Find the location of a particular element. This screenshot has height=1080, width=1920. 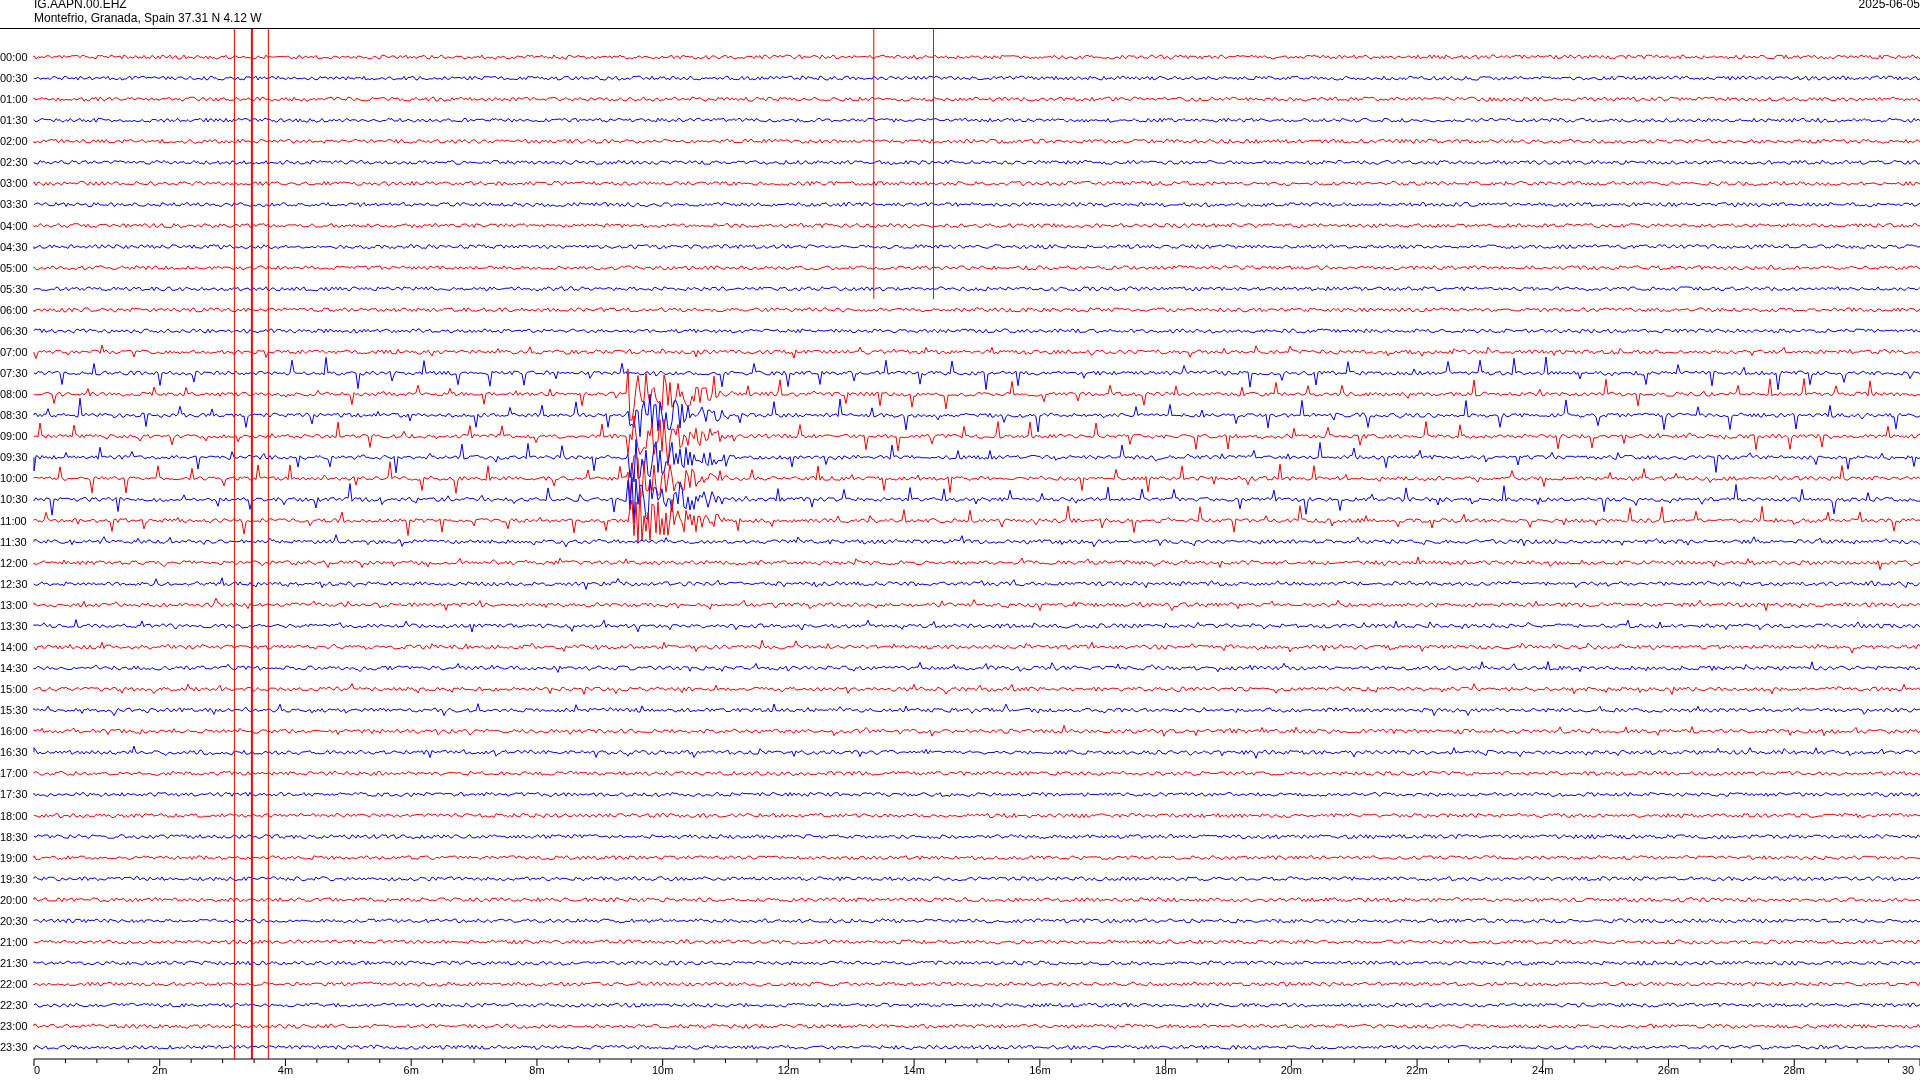

axis-label: 10m is located at coordinates (662, 1070).